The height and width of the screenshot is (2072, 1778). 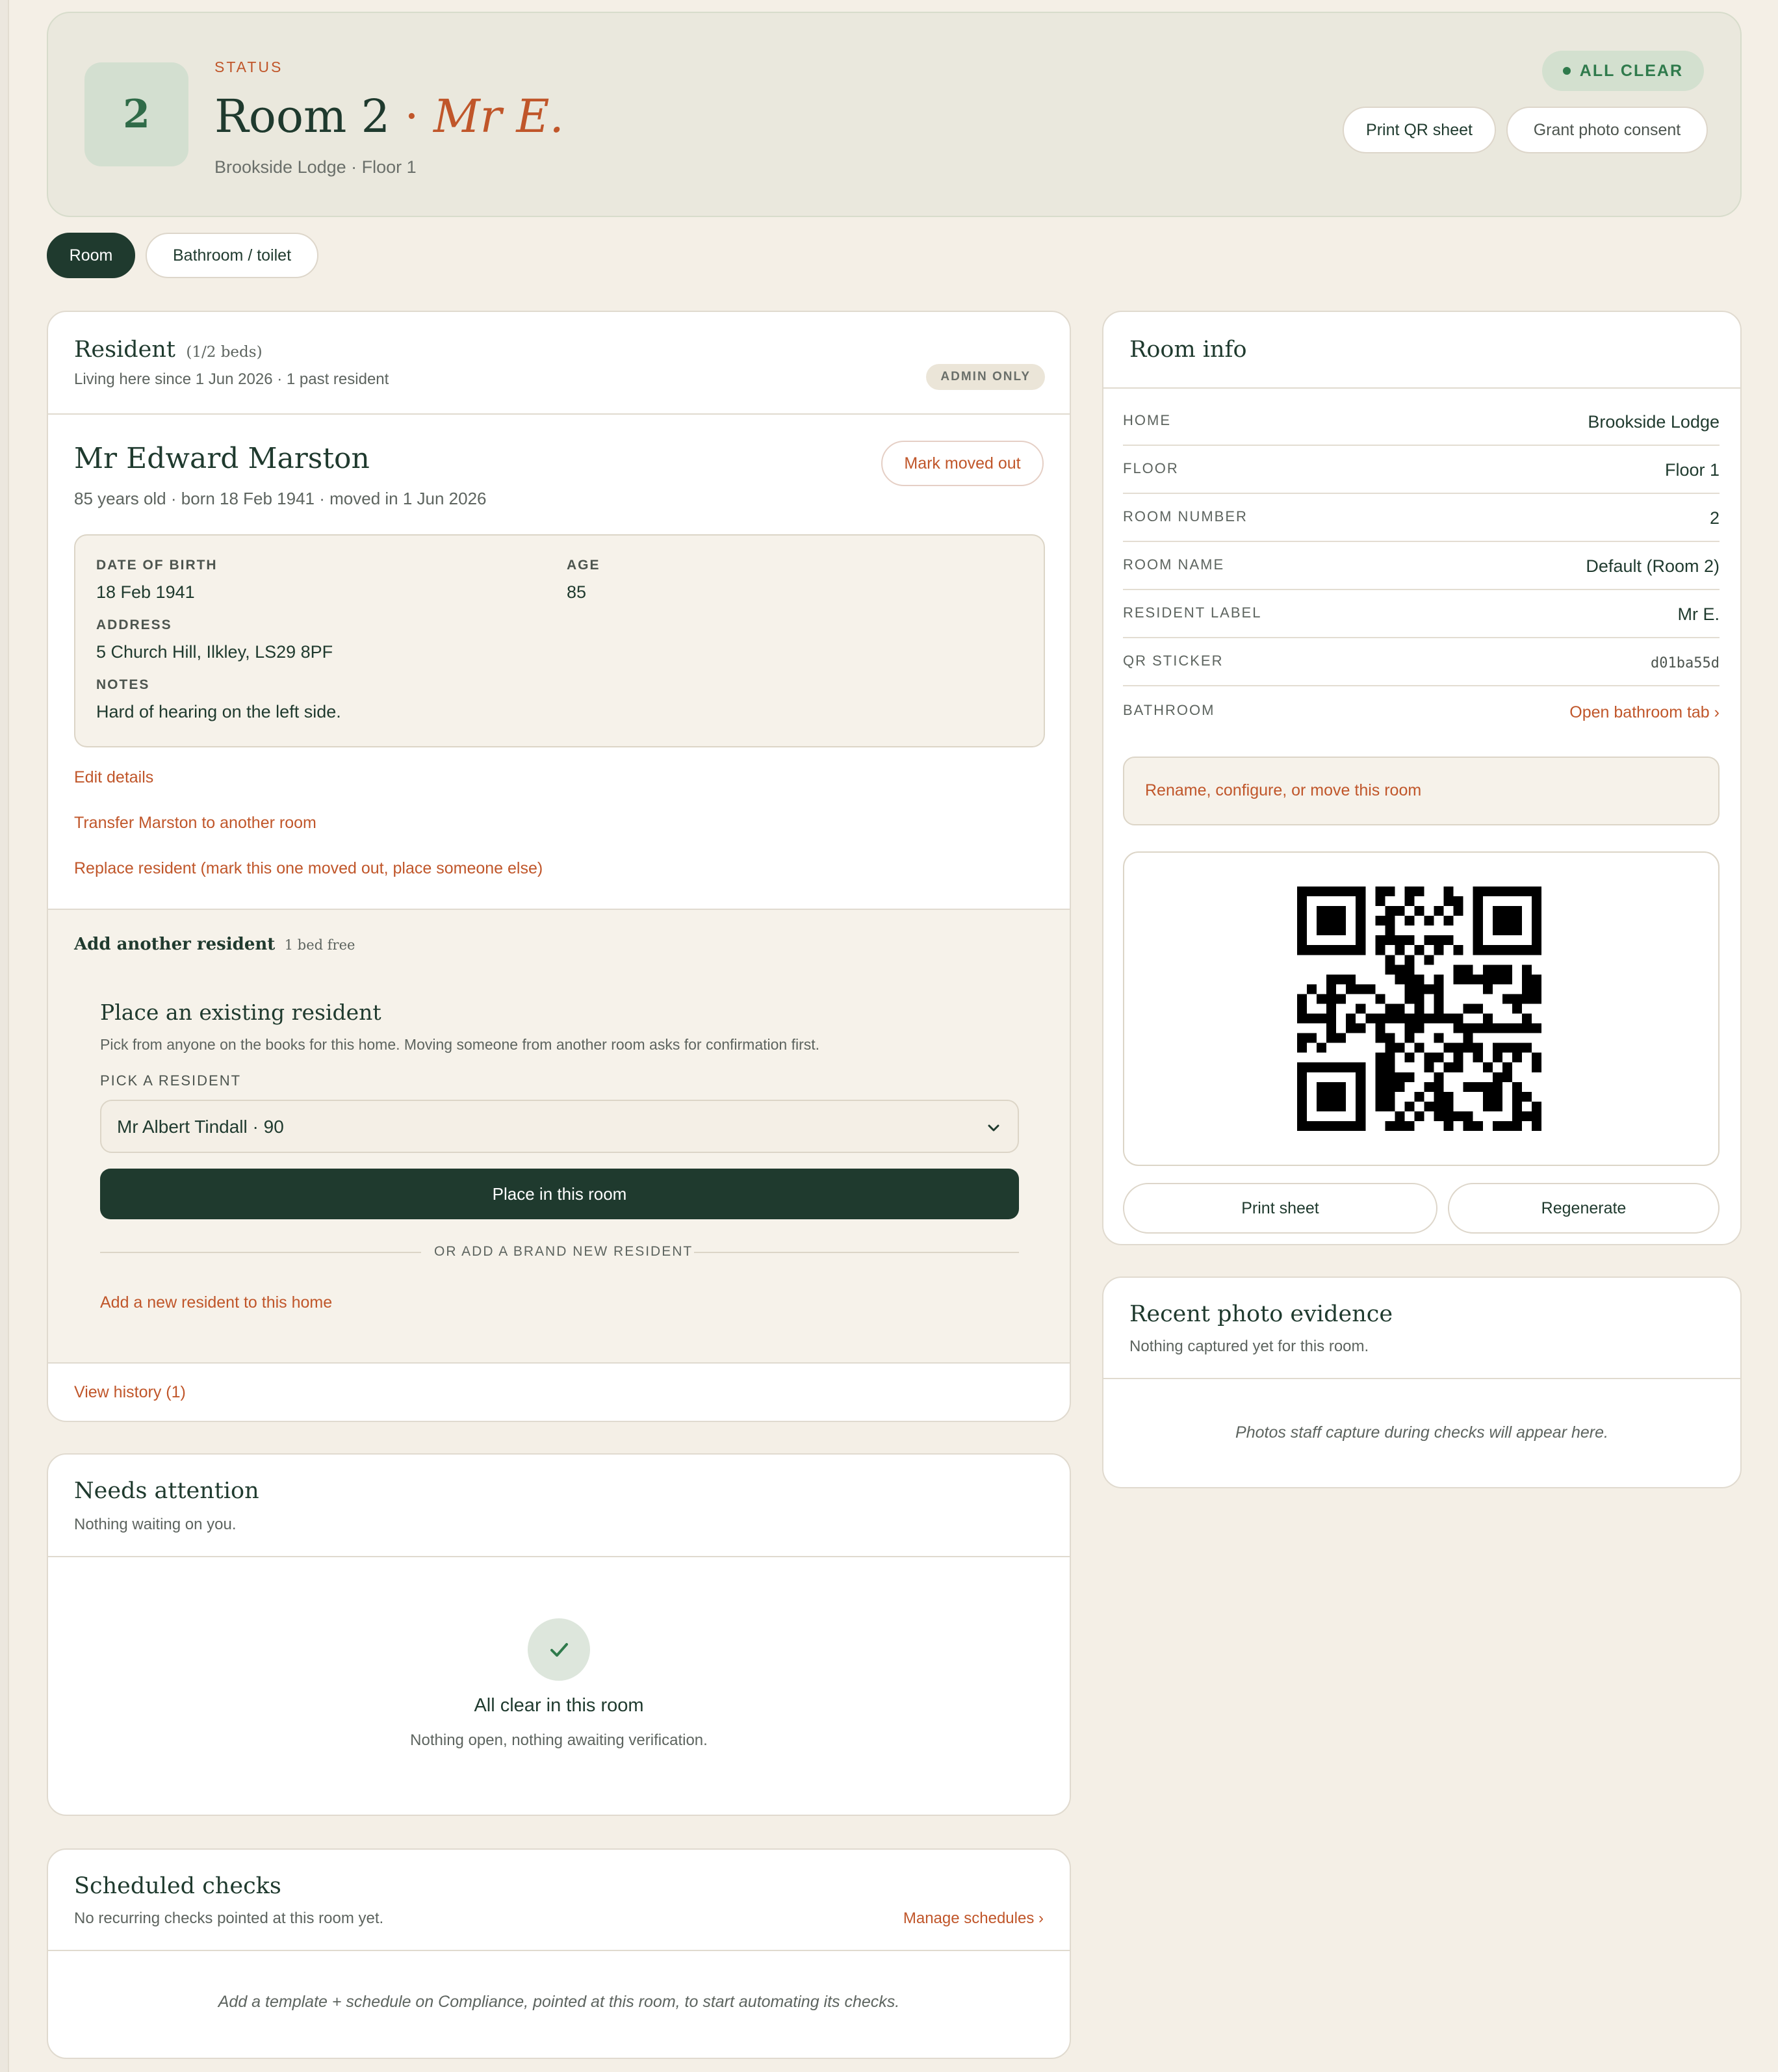 What do you see at coordinates (1654, 422) in the screenshot?
I see `home-value: Brookside Lodge` at bounding box center [1654, 422].